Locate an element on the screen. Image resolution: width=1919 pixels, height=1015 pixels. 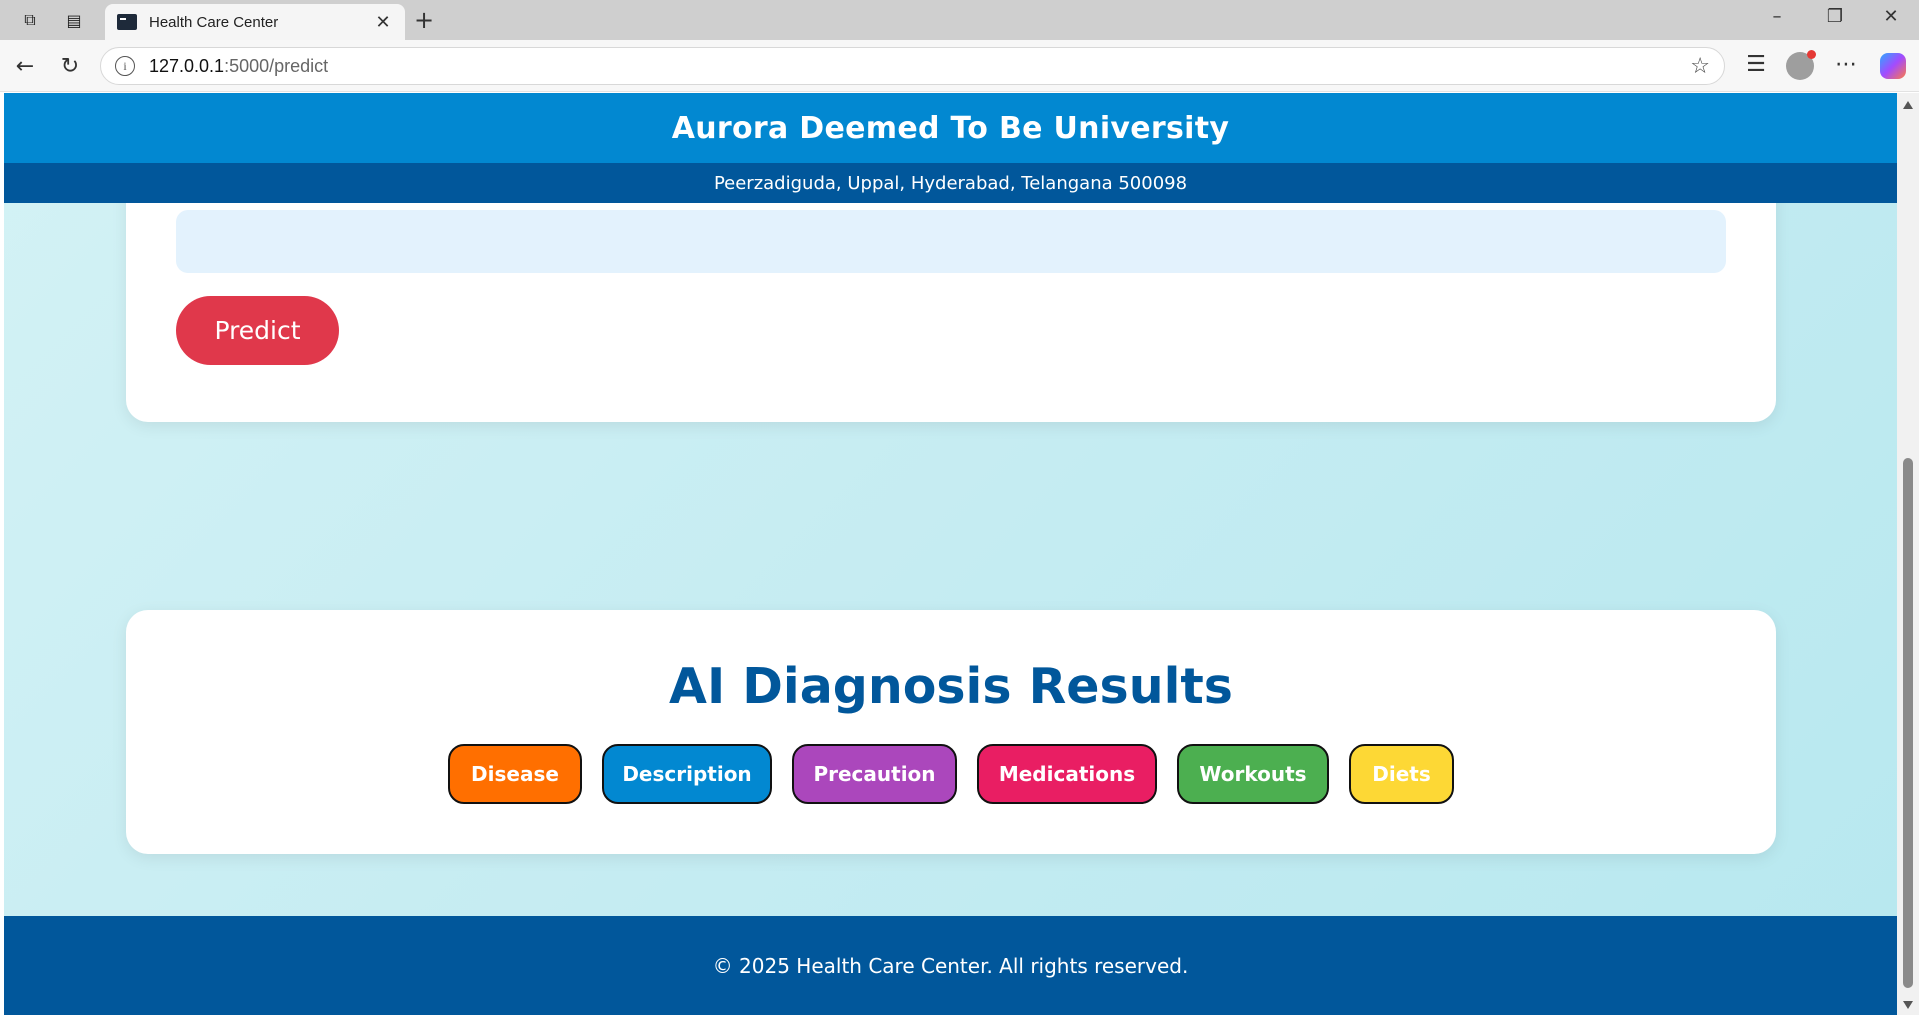
url-host: 127.0.0.1 is located at coordinates (187, 65).